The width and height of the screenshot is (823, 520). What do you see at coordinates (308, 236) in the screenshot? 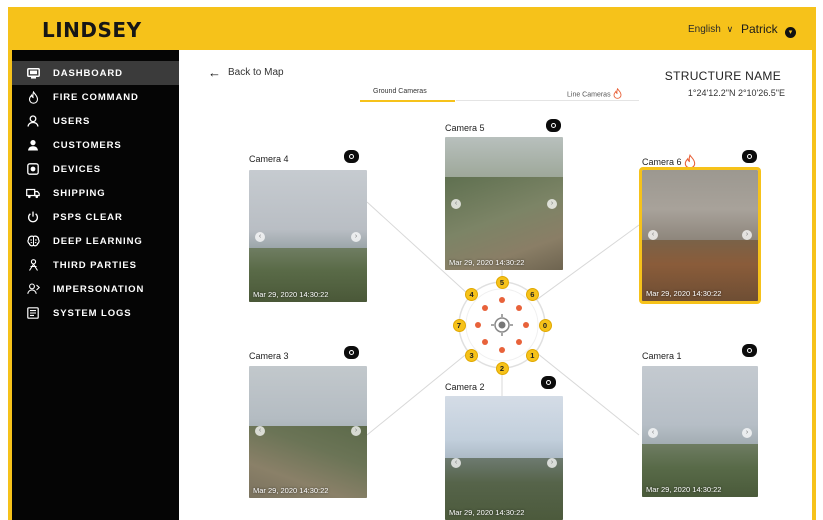
I see `camera-4-feed: ‹ › Mar 29, 2020 14:30:22` at bounding box center [308, 236].